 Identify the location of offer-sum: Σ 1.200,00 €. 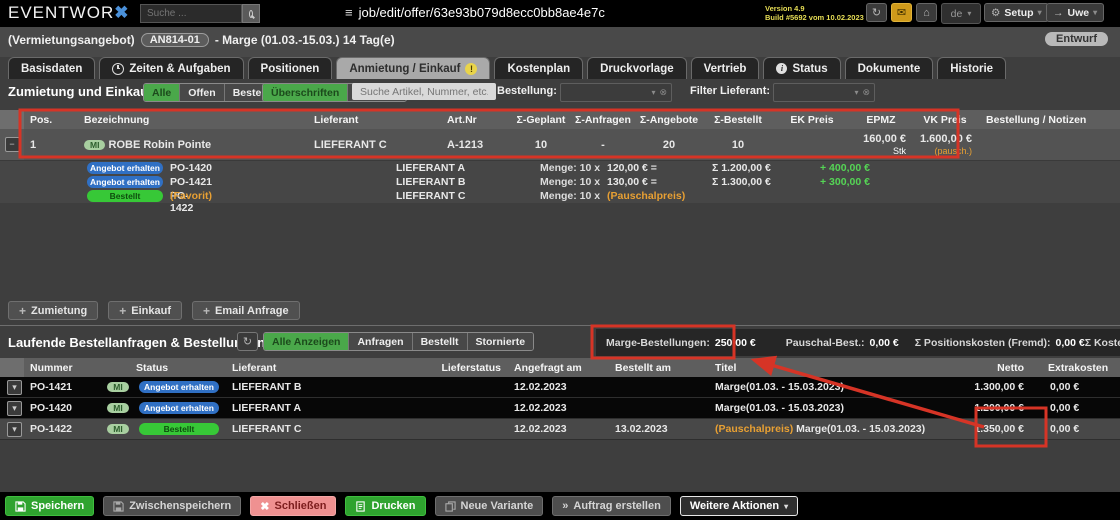
(741, 168).